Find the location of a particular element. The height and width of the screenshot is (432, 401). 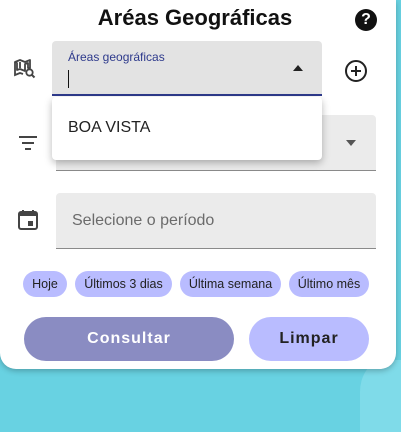

period-placeholder: Selecione o período is located at coordinates (143, 220).